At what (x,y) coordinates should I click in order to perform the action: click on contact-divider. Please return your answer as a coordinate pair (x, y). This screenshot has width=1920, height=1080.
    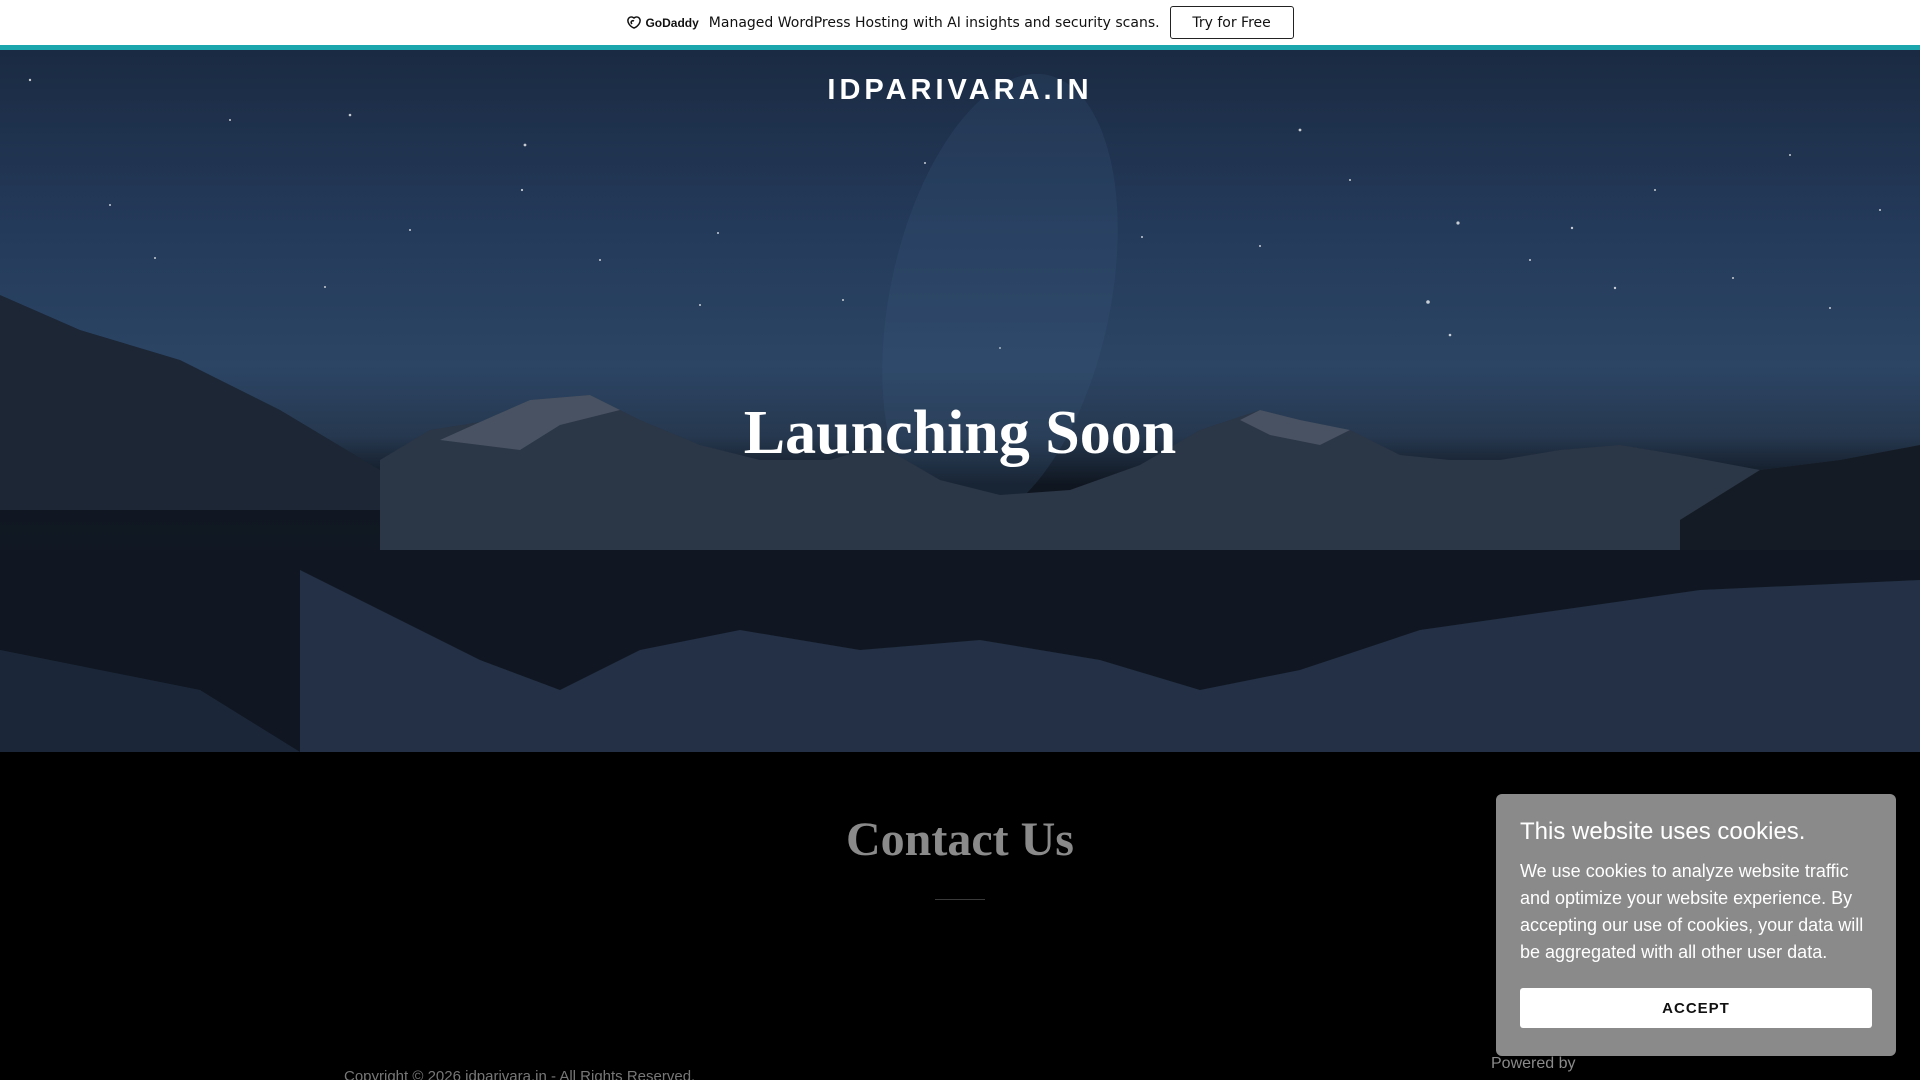
    Looking at the image, I should click on (960, 899).